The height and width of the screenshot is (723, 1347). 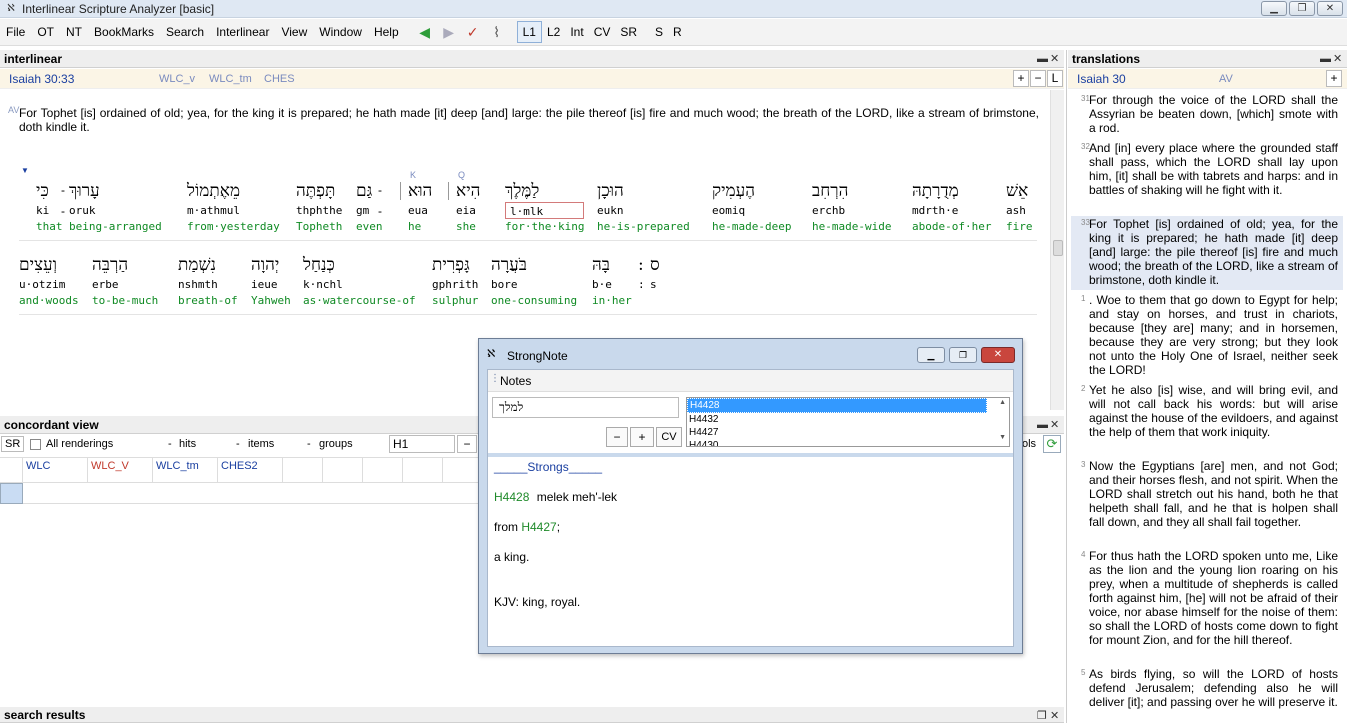 What do you see at coordinates (642, 437) in the screenshot?
I see `strongnote-plus-button: +` at bounding box center [642, 437].